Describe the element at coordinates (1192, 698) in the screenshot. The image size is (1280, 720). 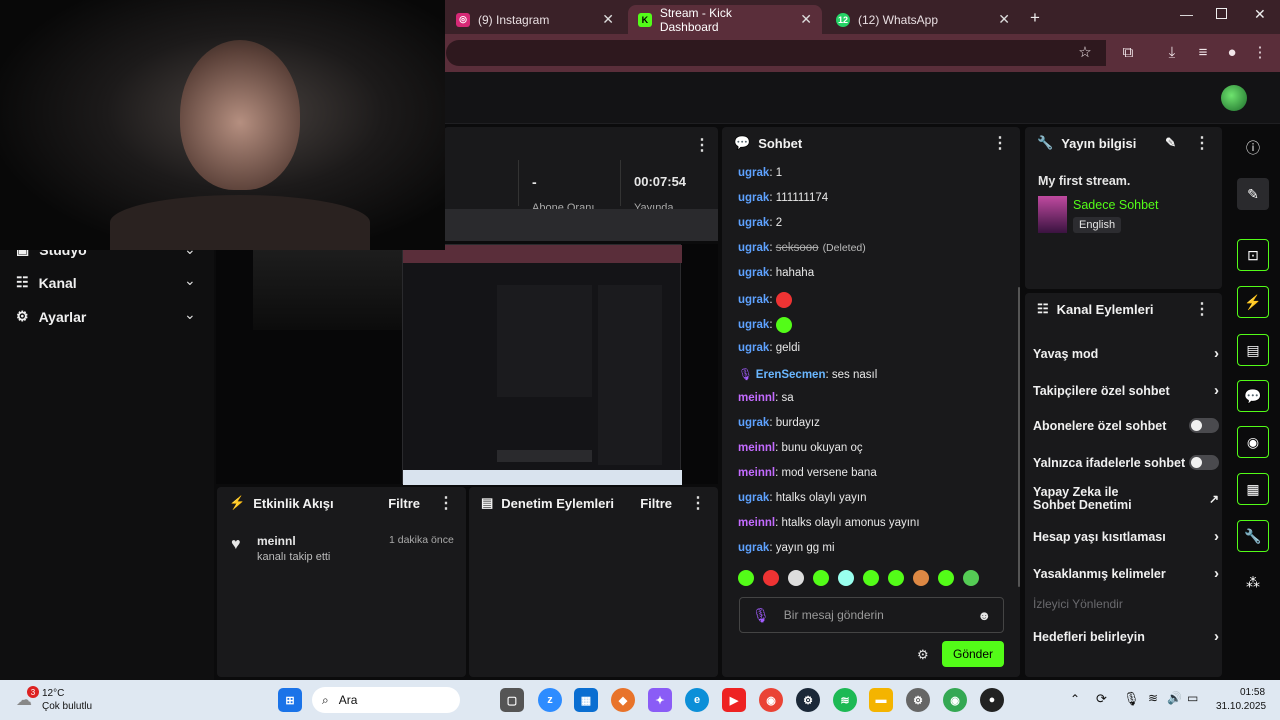
I see `battery-icon: ▭` at that location.